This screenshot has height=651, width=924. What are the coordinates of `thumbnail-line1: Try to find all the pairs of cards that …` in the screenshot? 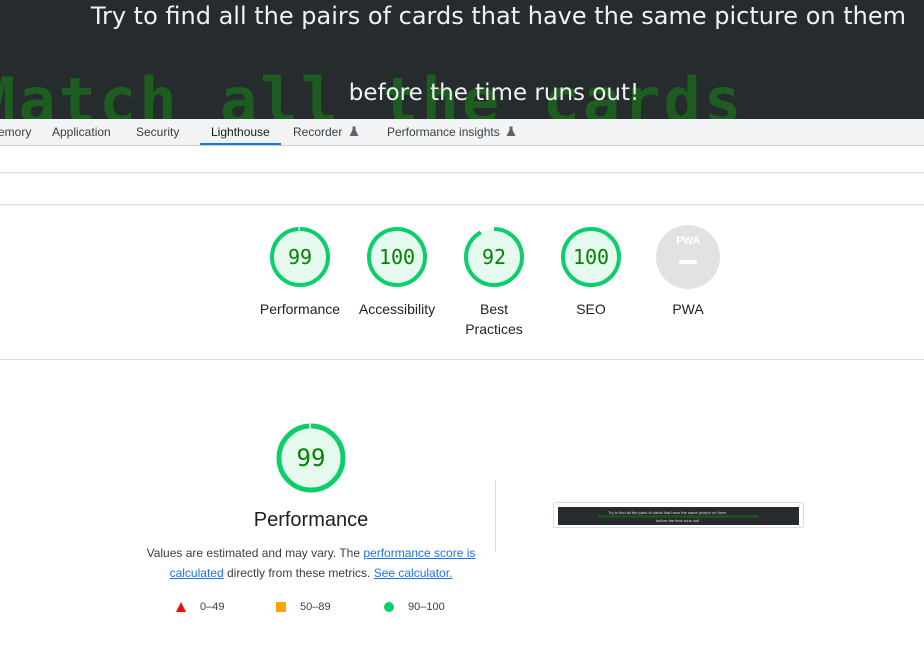 It's located at (667, 512).